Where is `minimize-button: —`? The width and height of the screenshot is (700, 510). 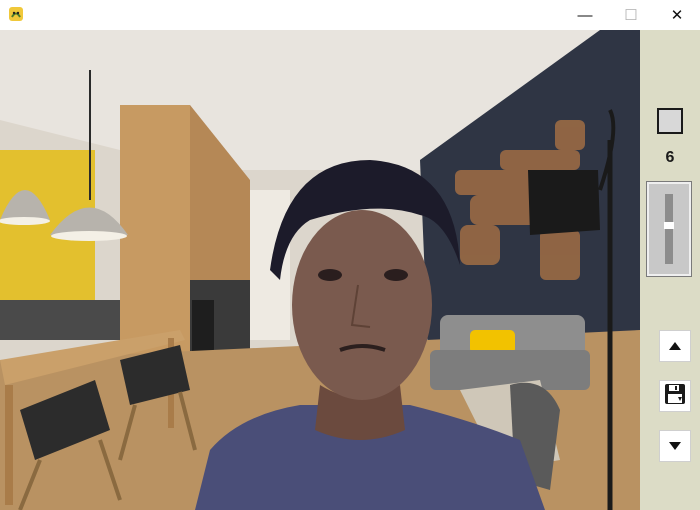
minimize-button: — is located at coordinates (585, 15).